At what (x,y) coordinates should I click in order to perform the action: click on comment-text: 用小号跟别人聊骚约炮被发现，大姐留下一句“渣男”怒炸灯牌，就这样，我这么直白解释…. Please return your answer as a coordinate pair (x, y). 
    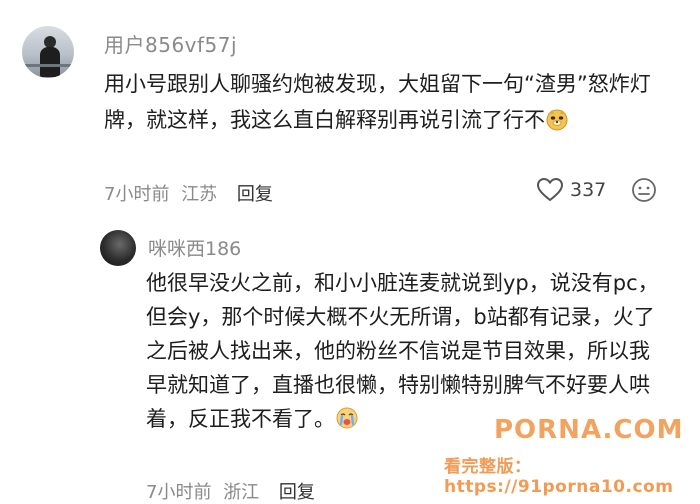
    Looking at the image, I should click on (384, 102).